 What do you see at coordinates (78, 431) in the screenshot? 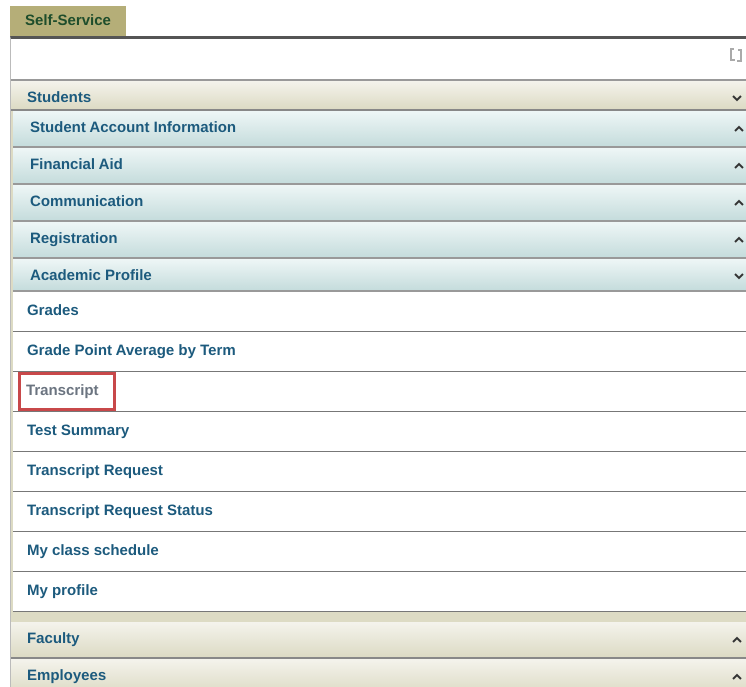
I see `menu-link: Test Summary` at bounding box center [78, 431].